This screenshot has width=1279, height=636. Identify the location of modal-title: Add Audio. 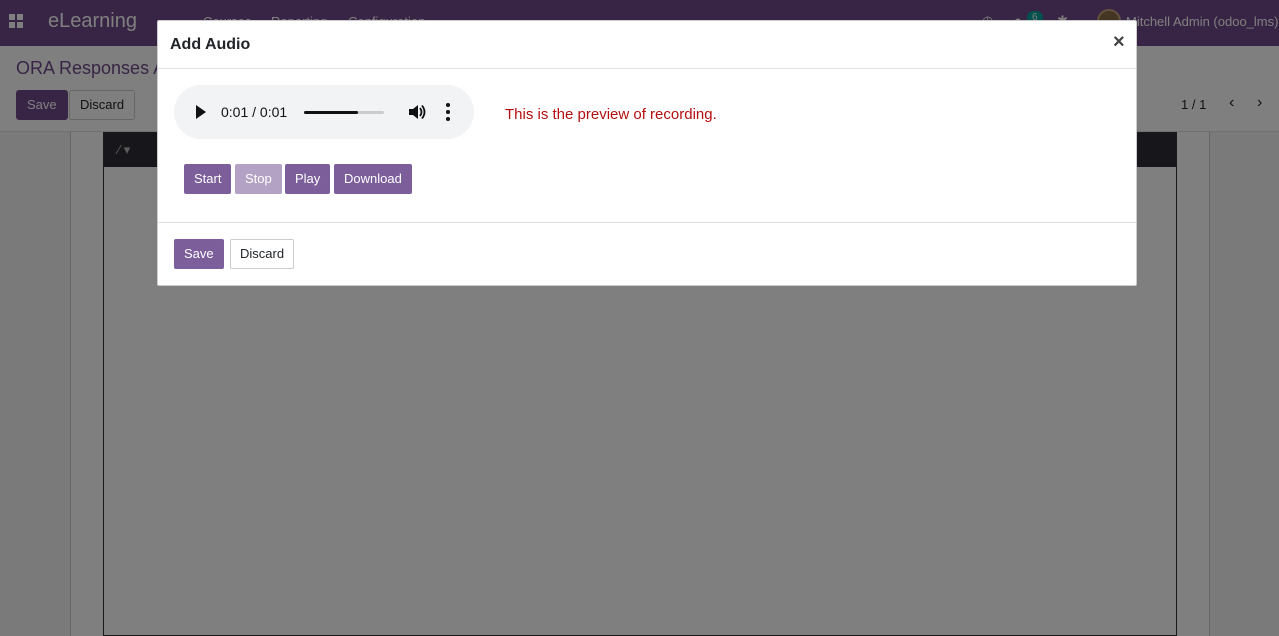
(210, 44).